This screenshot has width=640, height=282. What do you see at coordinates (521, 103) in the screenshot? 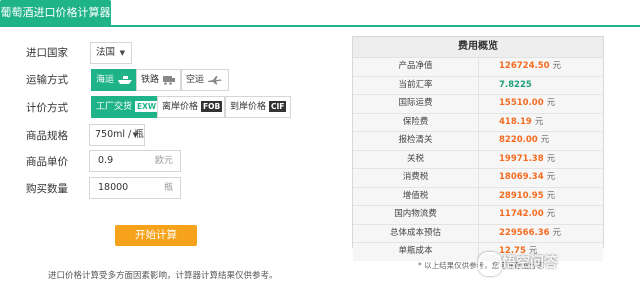
I see `row-value: 15510.00` at bounding box center [521, 103].